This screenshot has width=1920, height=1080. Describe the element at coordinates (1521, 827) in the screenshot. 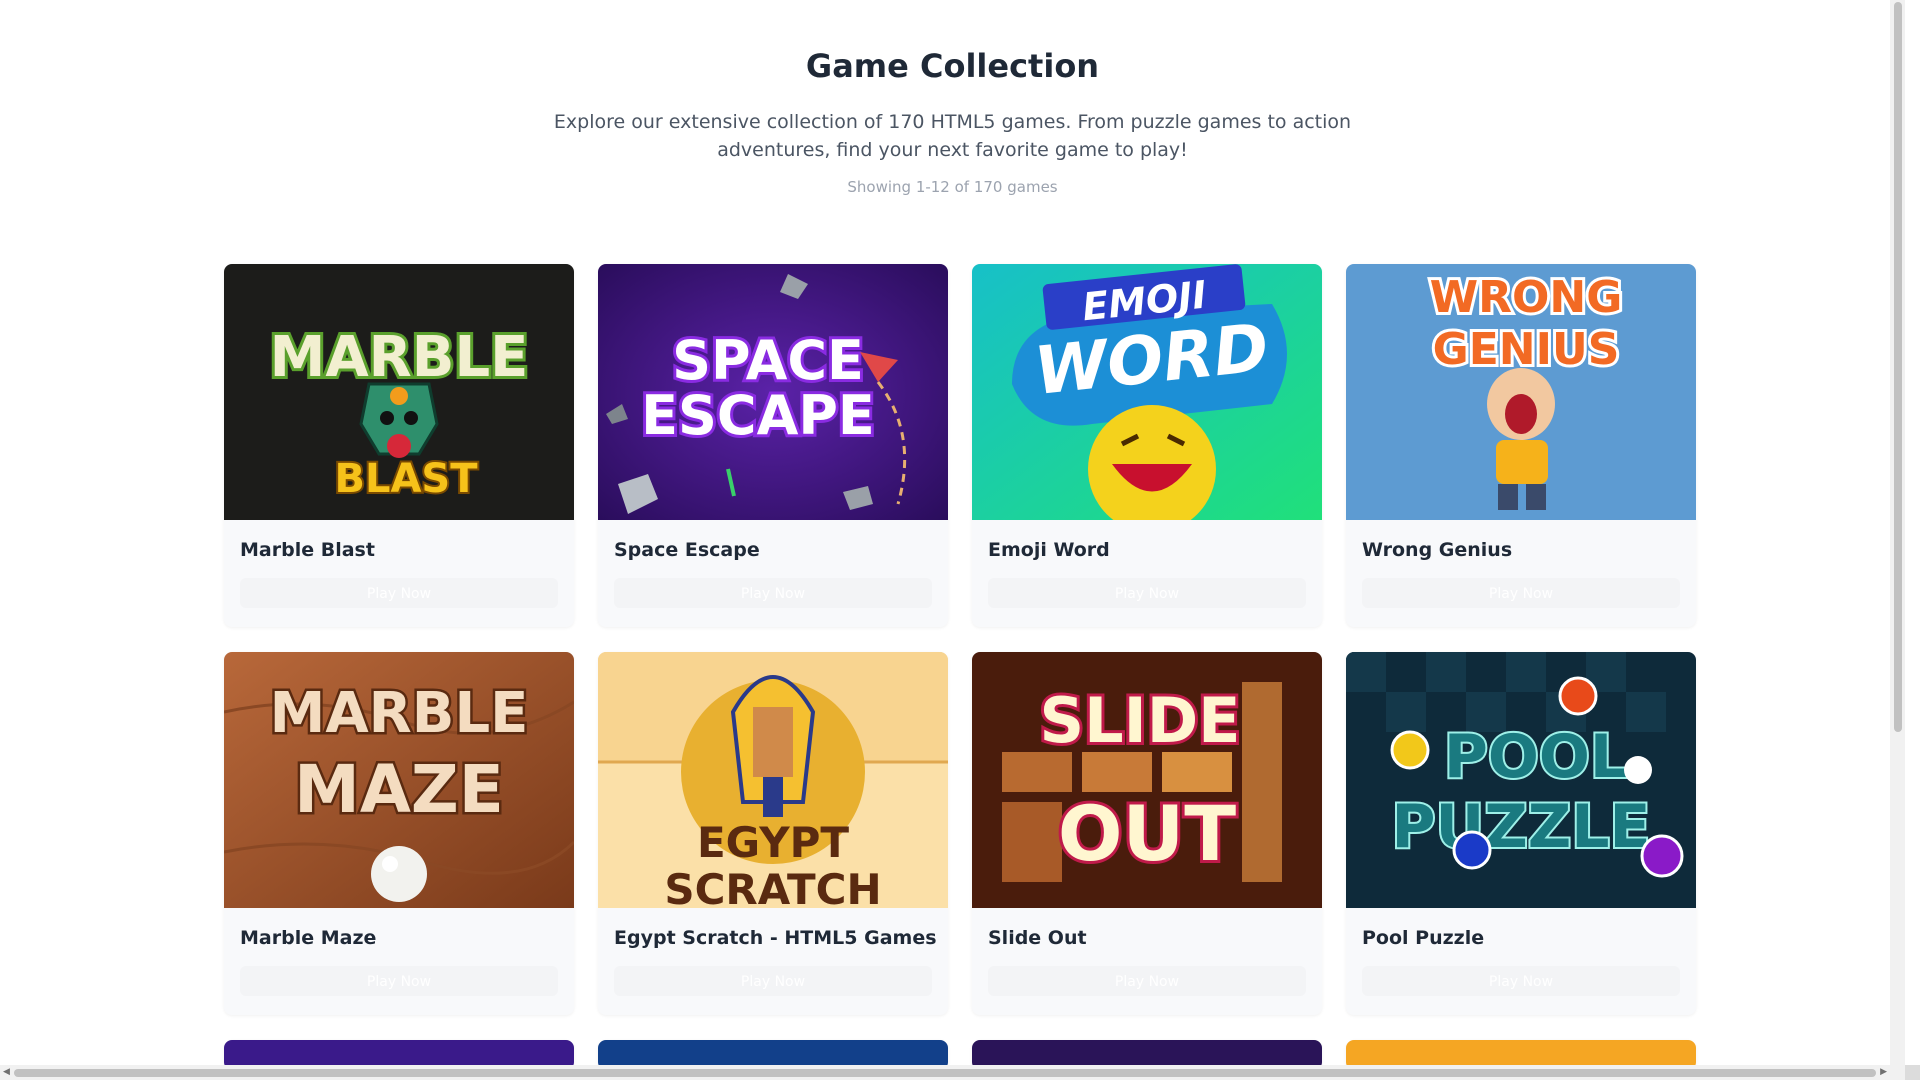

I see `art-title-line2: PUZZLE` at that location.